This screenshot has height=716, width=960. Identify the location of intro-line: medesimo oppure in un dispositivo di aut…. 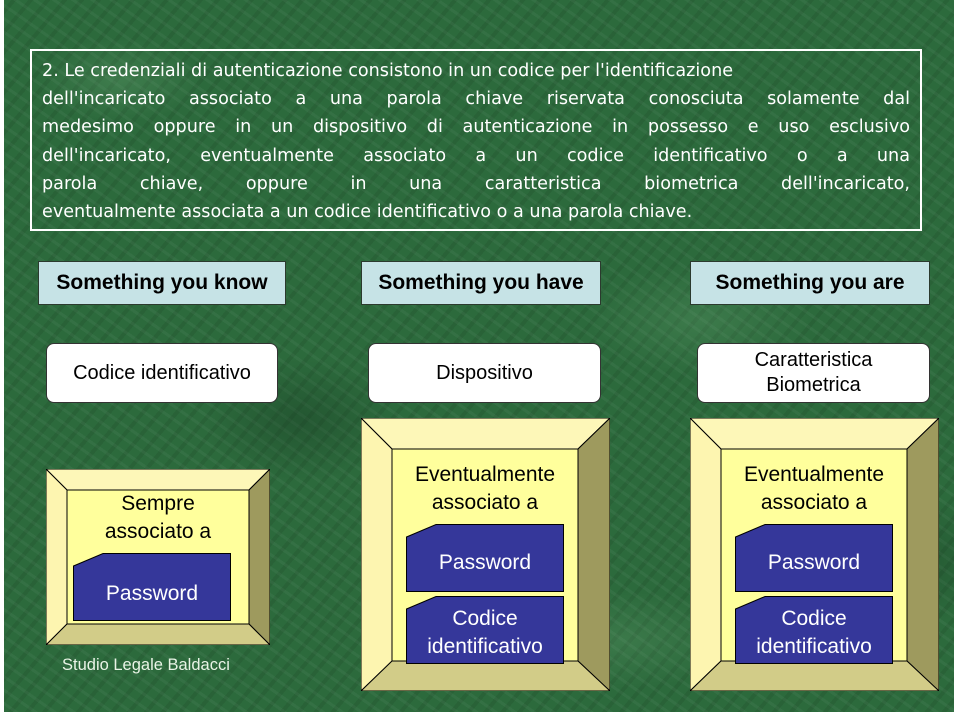
(476, 127).